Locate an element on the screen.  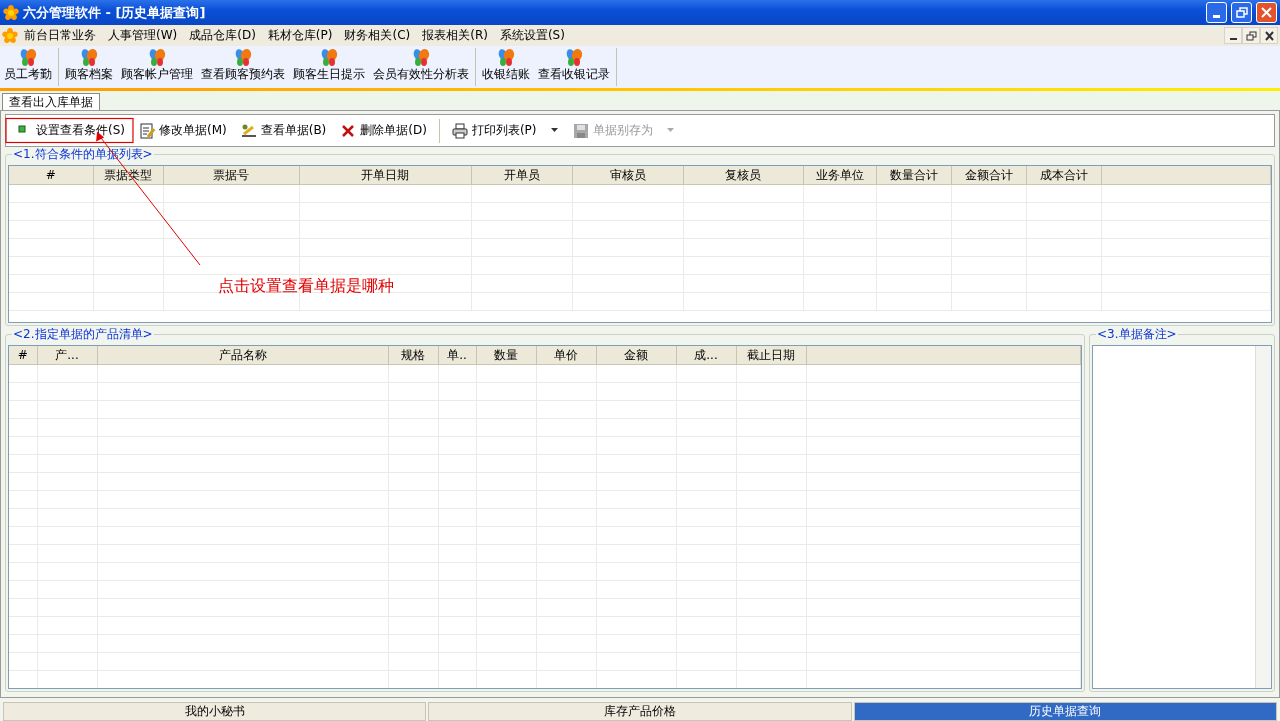
column-header: 成本合计 is located at coordinates (1063, 175).